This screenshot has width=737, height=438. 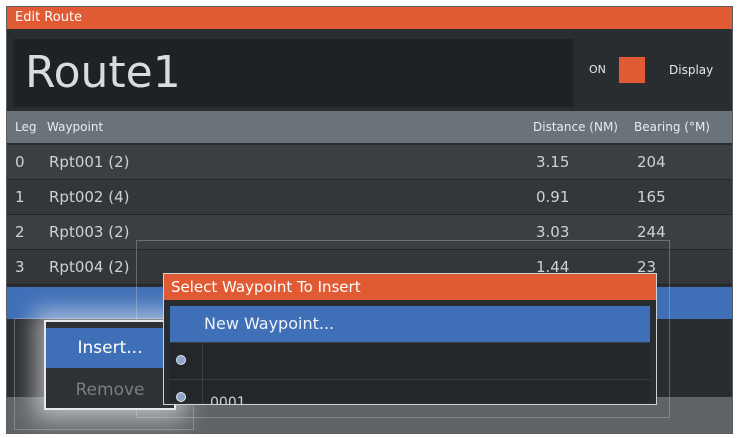 I want to click on table-header: Leg Waypoint Distance (NM) Bearing (°M), so click(x=369, y=127).